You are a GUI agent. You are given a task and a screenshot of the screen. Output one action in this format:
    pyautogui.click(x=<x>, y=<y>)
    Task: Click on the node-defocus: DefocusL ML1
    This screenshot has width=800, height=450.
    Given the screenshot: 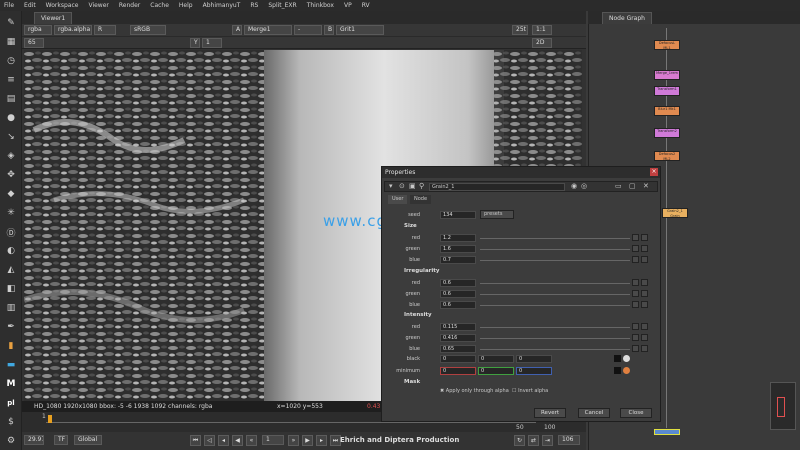 What is the action you would take?
    pyautogui.click(x=667, y=45)
    